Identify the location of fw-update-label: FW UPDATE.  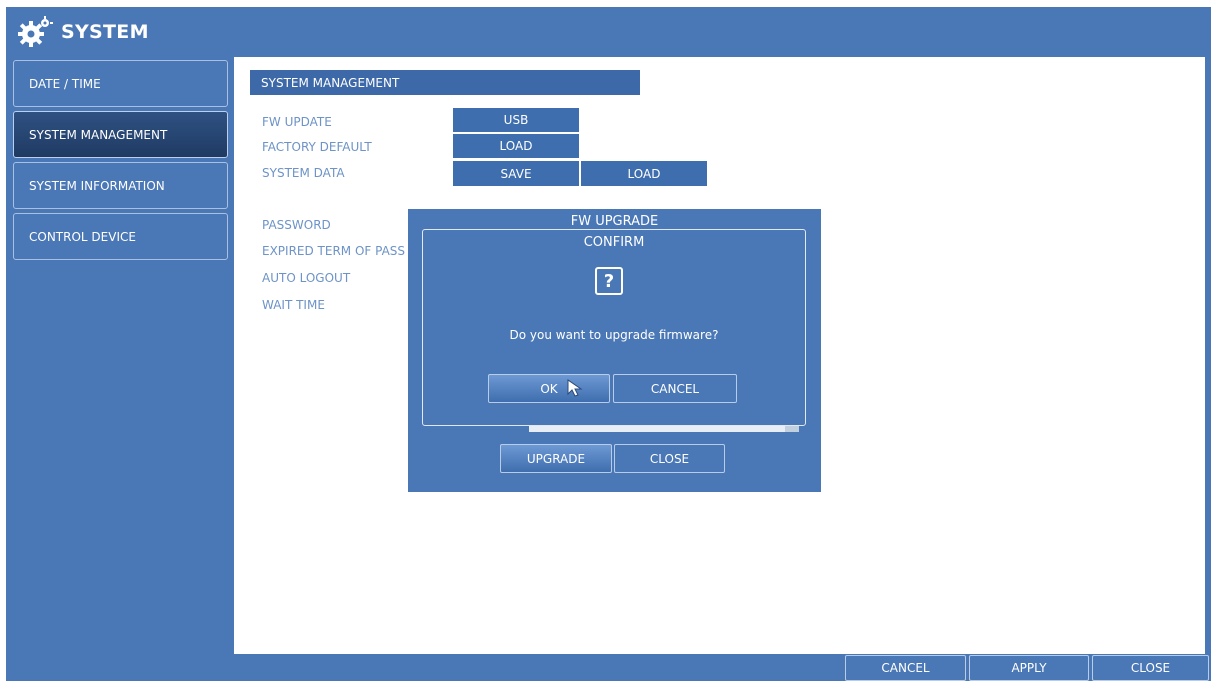
(297, 122).